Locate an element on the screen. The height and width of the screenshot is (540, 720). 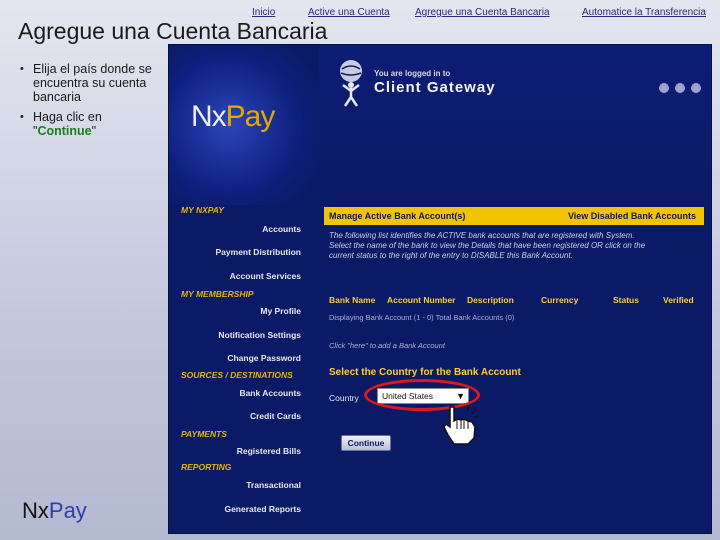
home-icon is located at coordinates (664, 88).